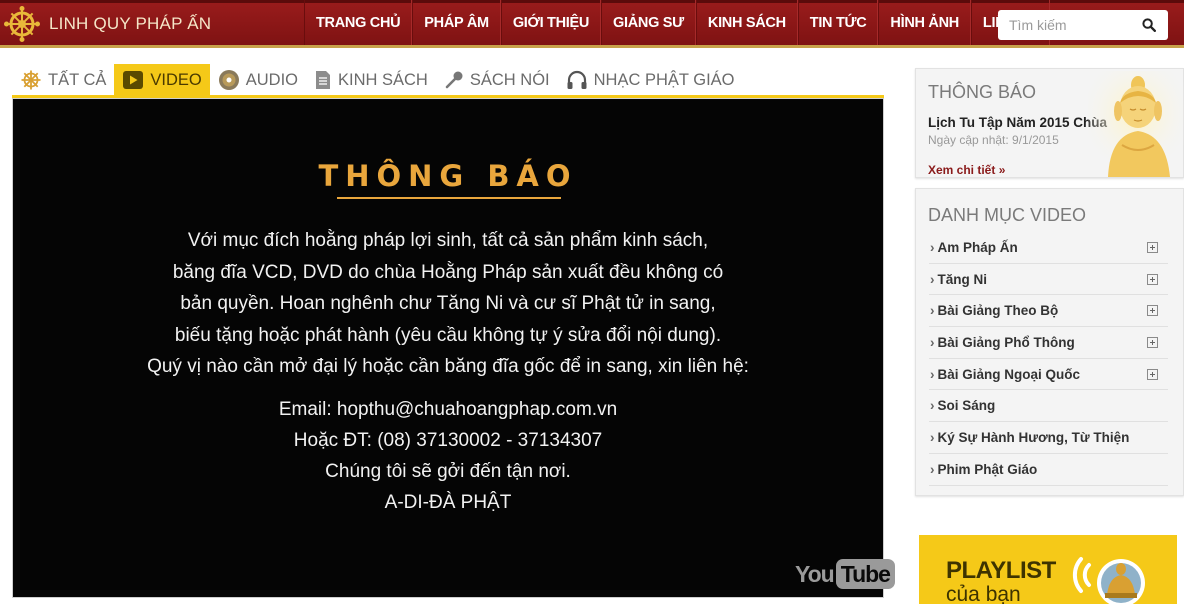  I want to click on tab-video: VIDEO, so click(162, 80).